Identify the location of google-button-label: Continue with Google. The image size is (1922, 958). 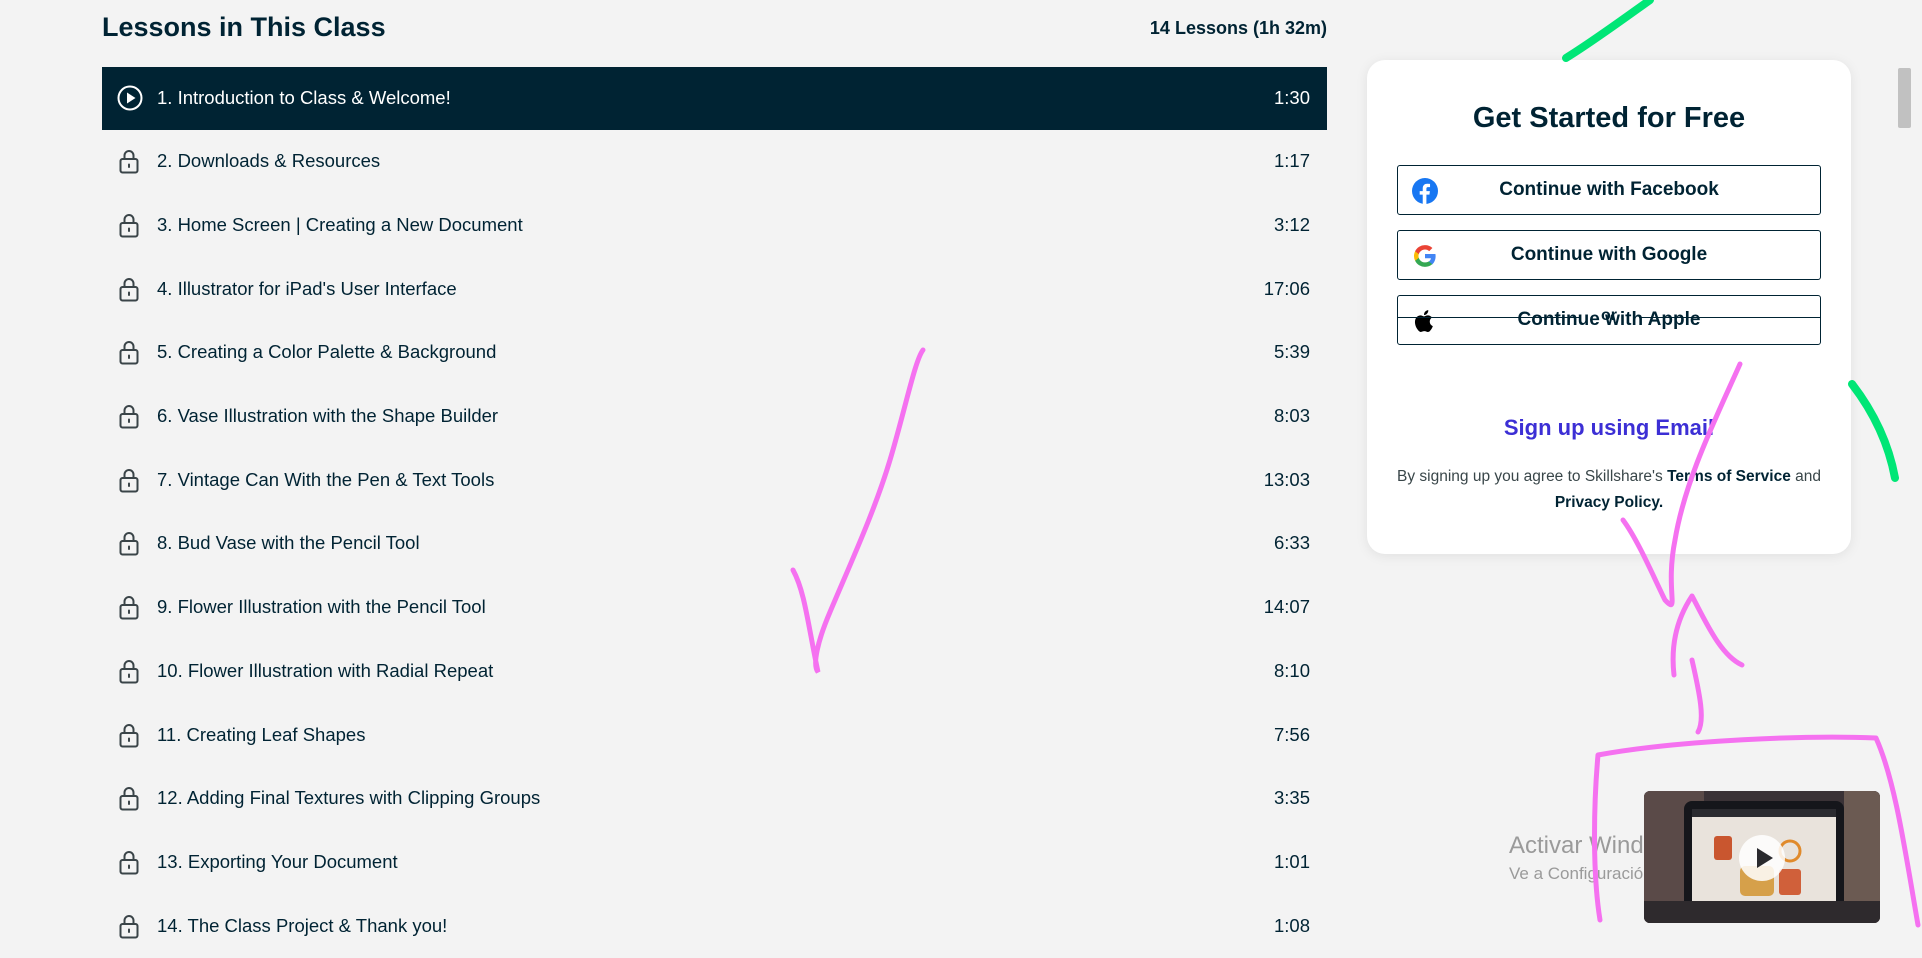
(1609, 254).